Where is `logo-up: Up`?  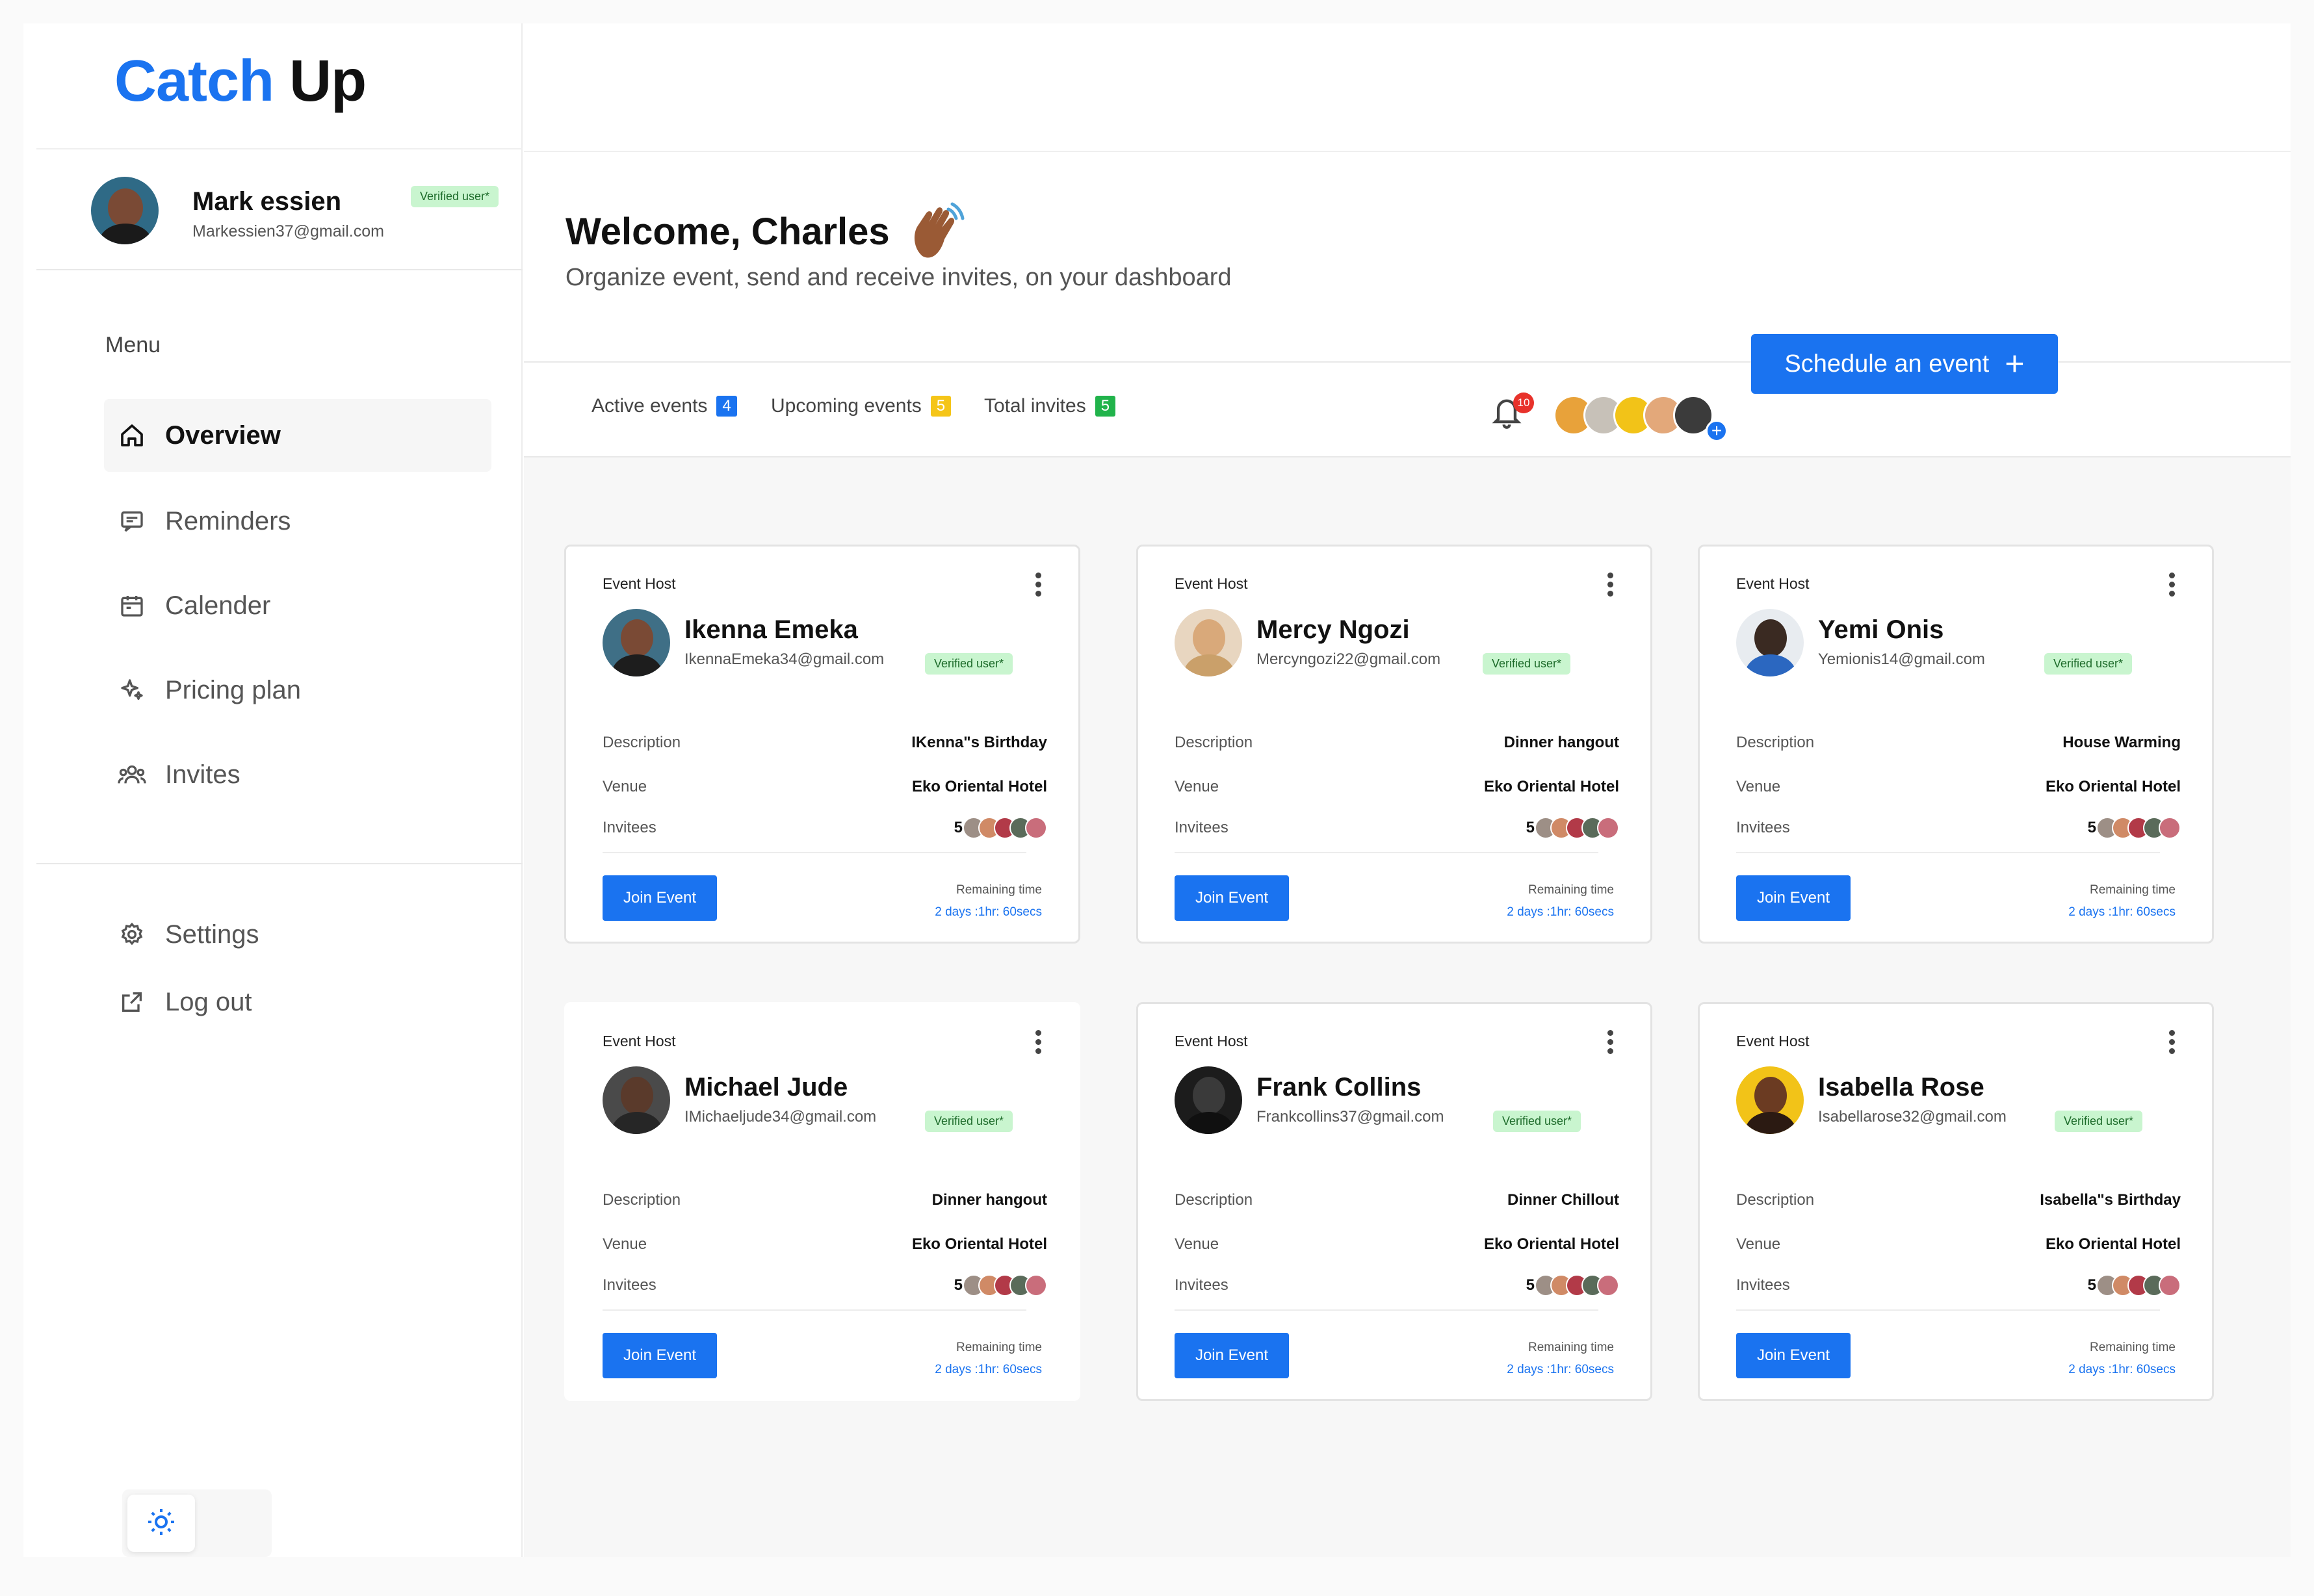 logo-up: Up is located at coordinates (328, 81).